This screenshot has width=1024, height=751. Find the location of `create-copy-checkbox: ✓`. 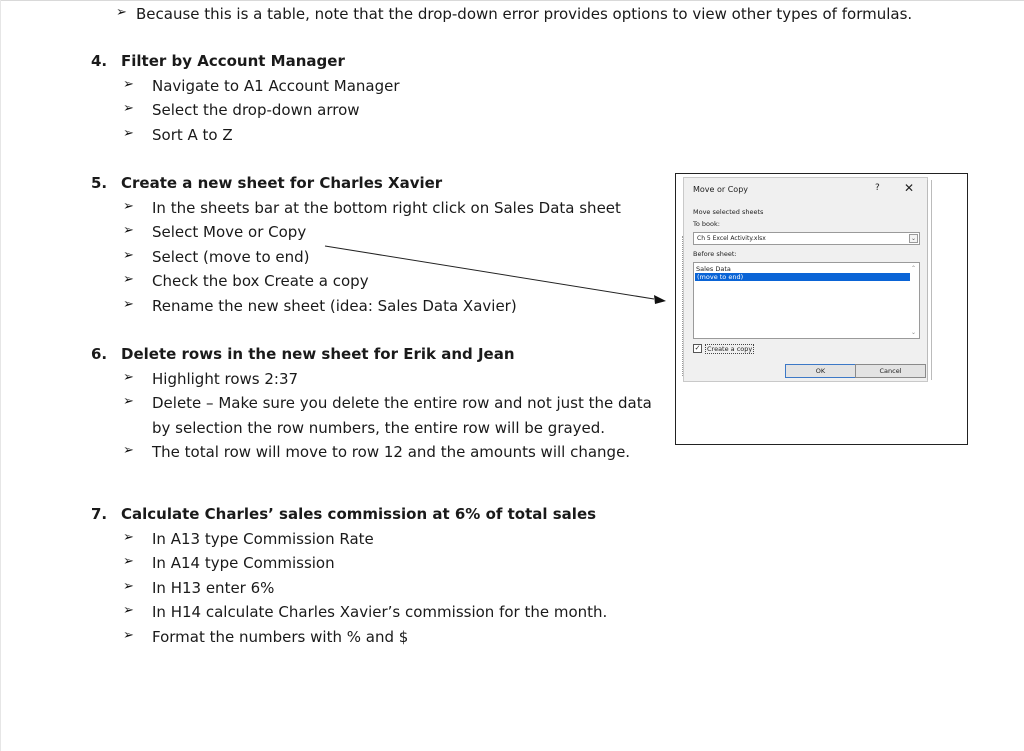

create-copy-checkbox: ✓ is located at coordinates (697, 348).